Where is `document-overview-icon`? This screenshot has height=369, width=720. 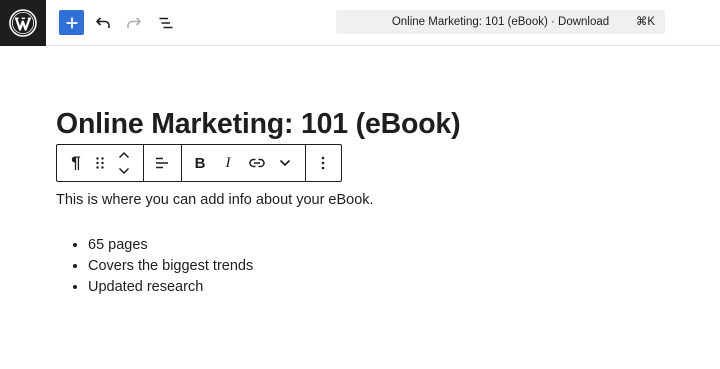 document-overview-icon is located at coordinates (166, 23).